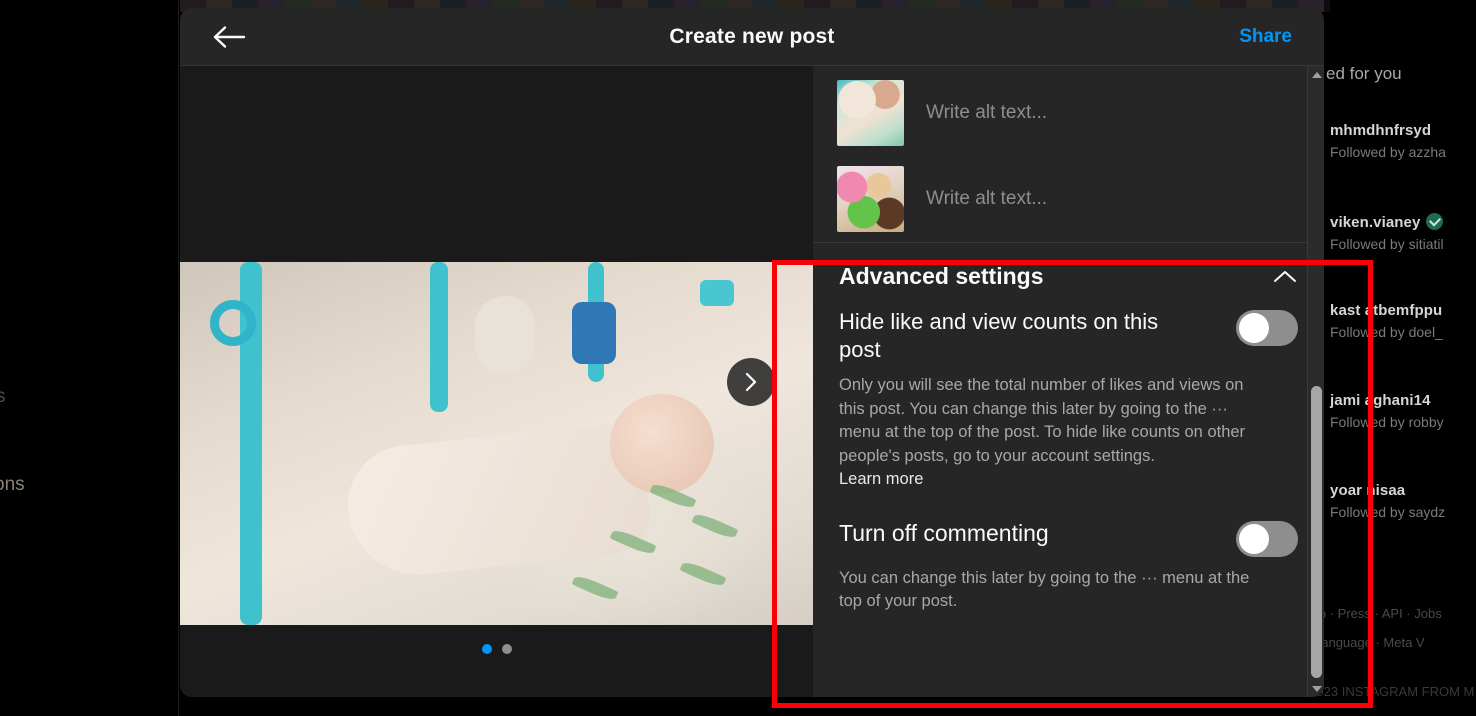 The width and height of the screenshot is (1476, 716). Describe the element at coordinates (1395, 642) in the screenshot. I see `footer-links-row-2: Language · Meta V` at that location.